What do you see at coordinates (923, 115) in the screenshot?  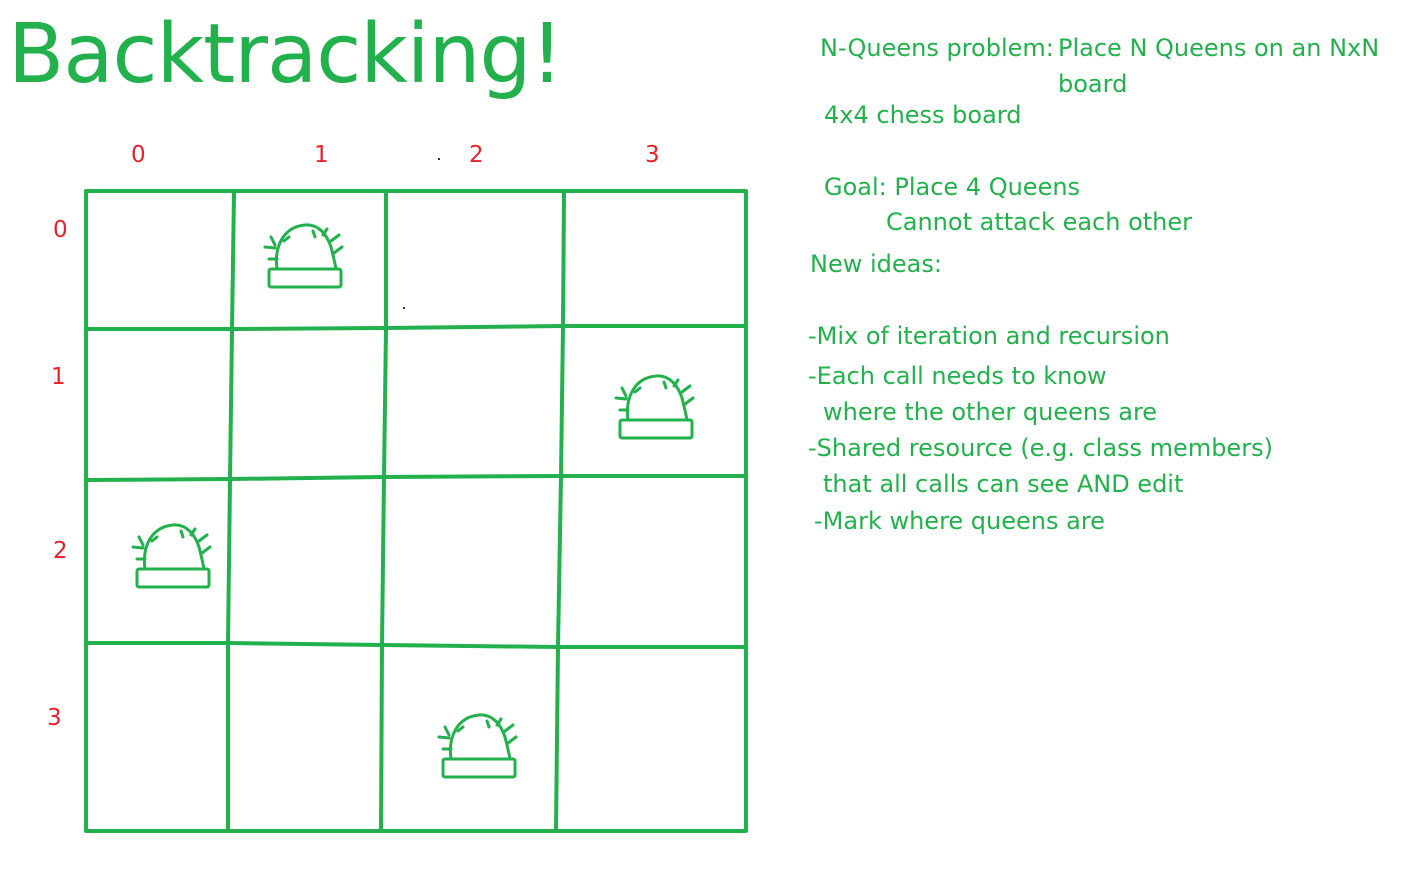 I see `board-size-note: 4x4 chess board` at bounding box center [923, 115].